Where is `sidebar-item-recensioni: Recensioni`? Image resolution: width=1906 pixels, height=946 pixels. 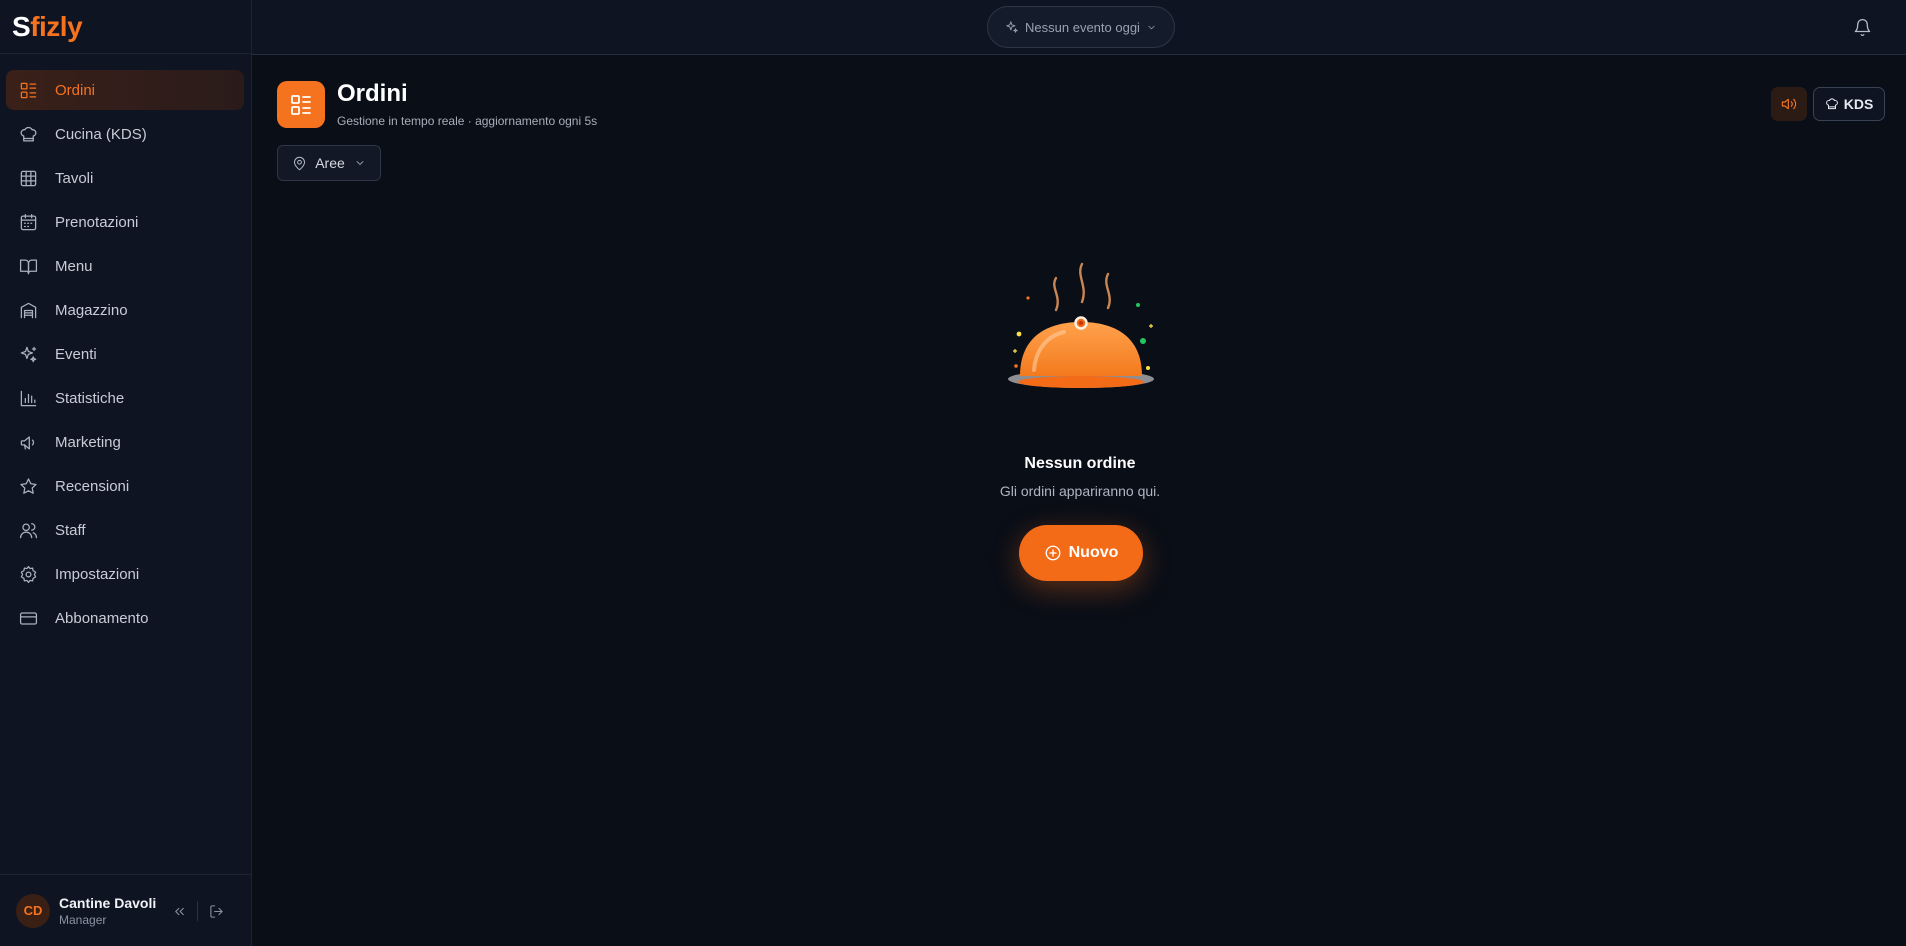
sidebar-item-recensioni: Recensioni is located at coordinates (125, 486).